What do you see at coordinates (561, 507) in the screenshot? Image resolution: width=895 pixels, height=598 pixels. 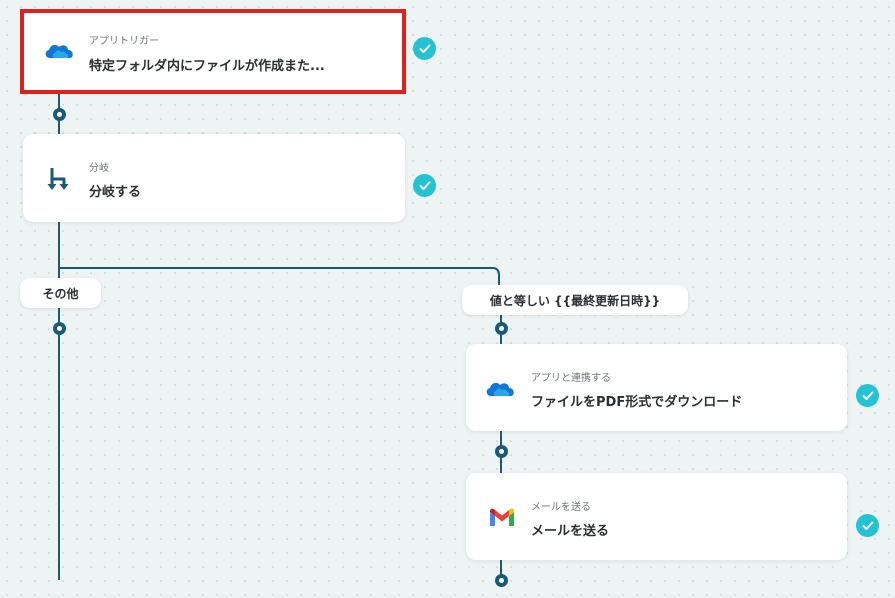 I see `gmail-action-subtitle: メールを送る` at bounding box center [561, 507].